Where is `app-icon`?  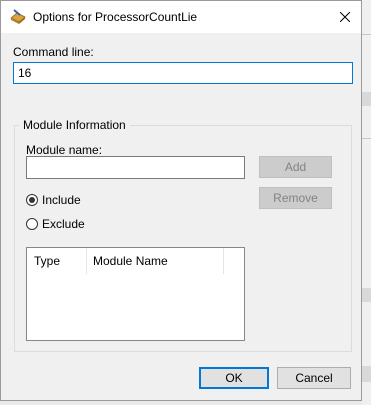
app-icon is located at coordinates (18, 16).